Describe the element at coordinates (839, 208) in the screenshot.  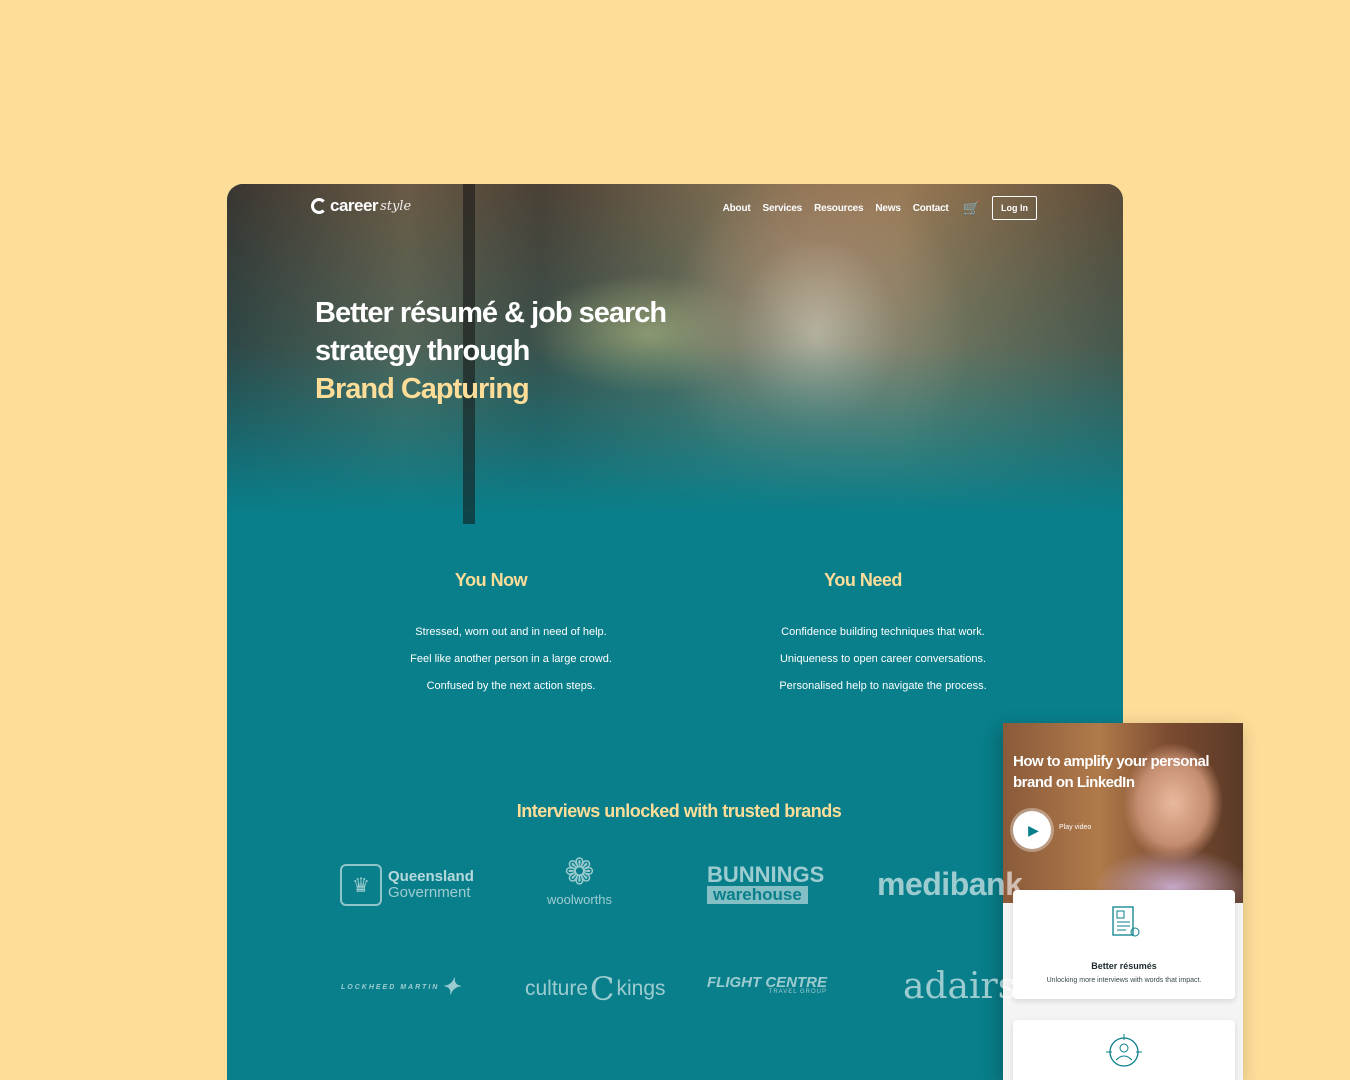
I see `nav-resources: Resources` at that location.